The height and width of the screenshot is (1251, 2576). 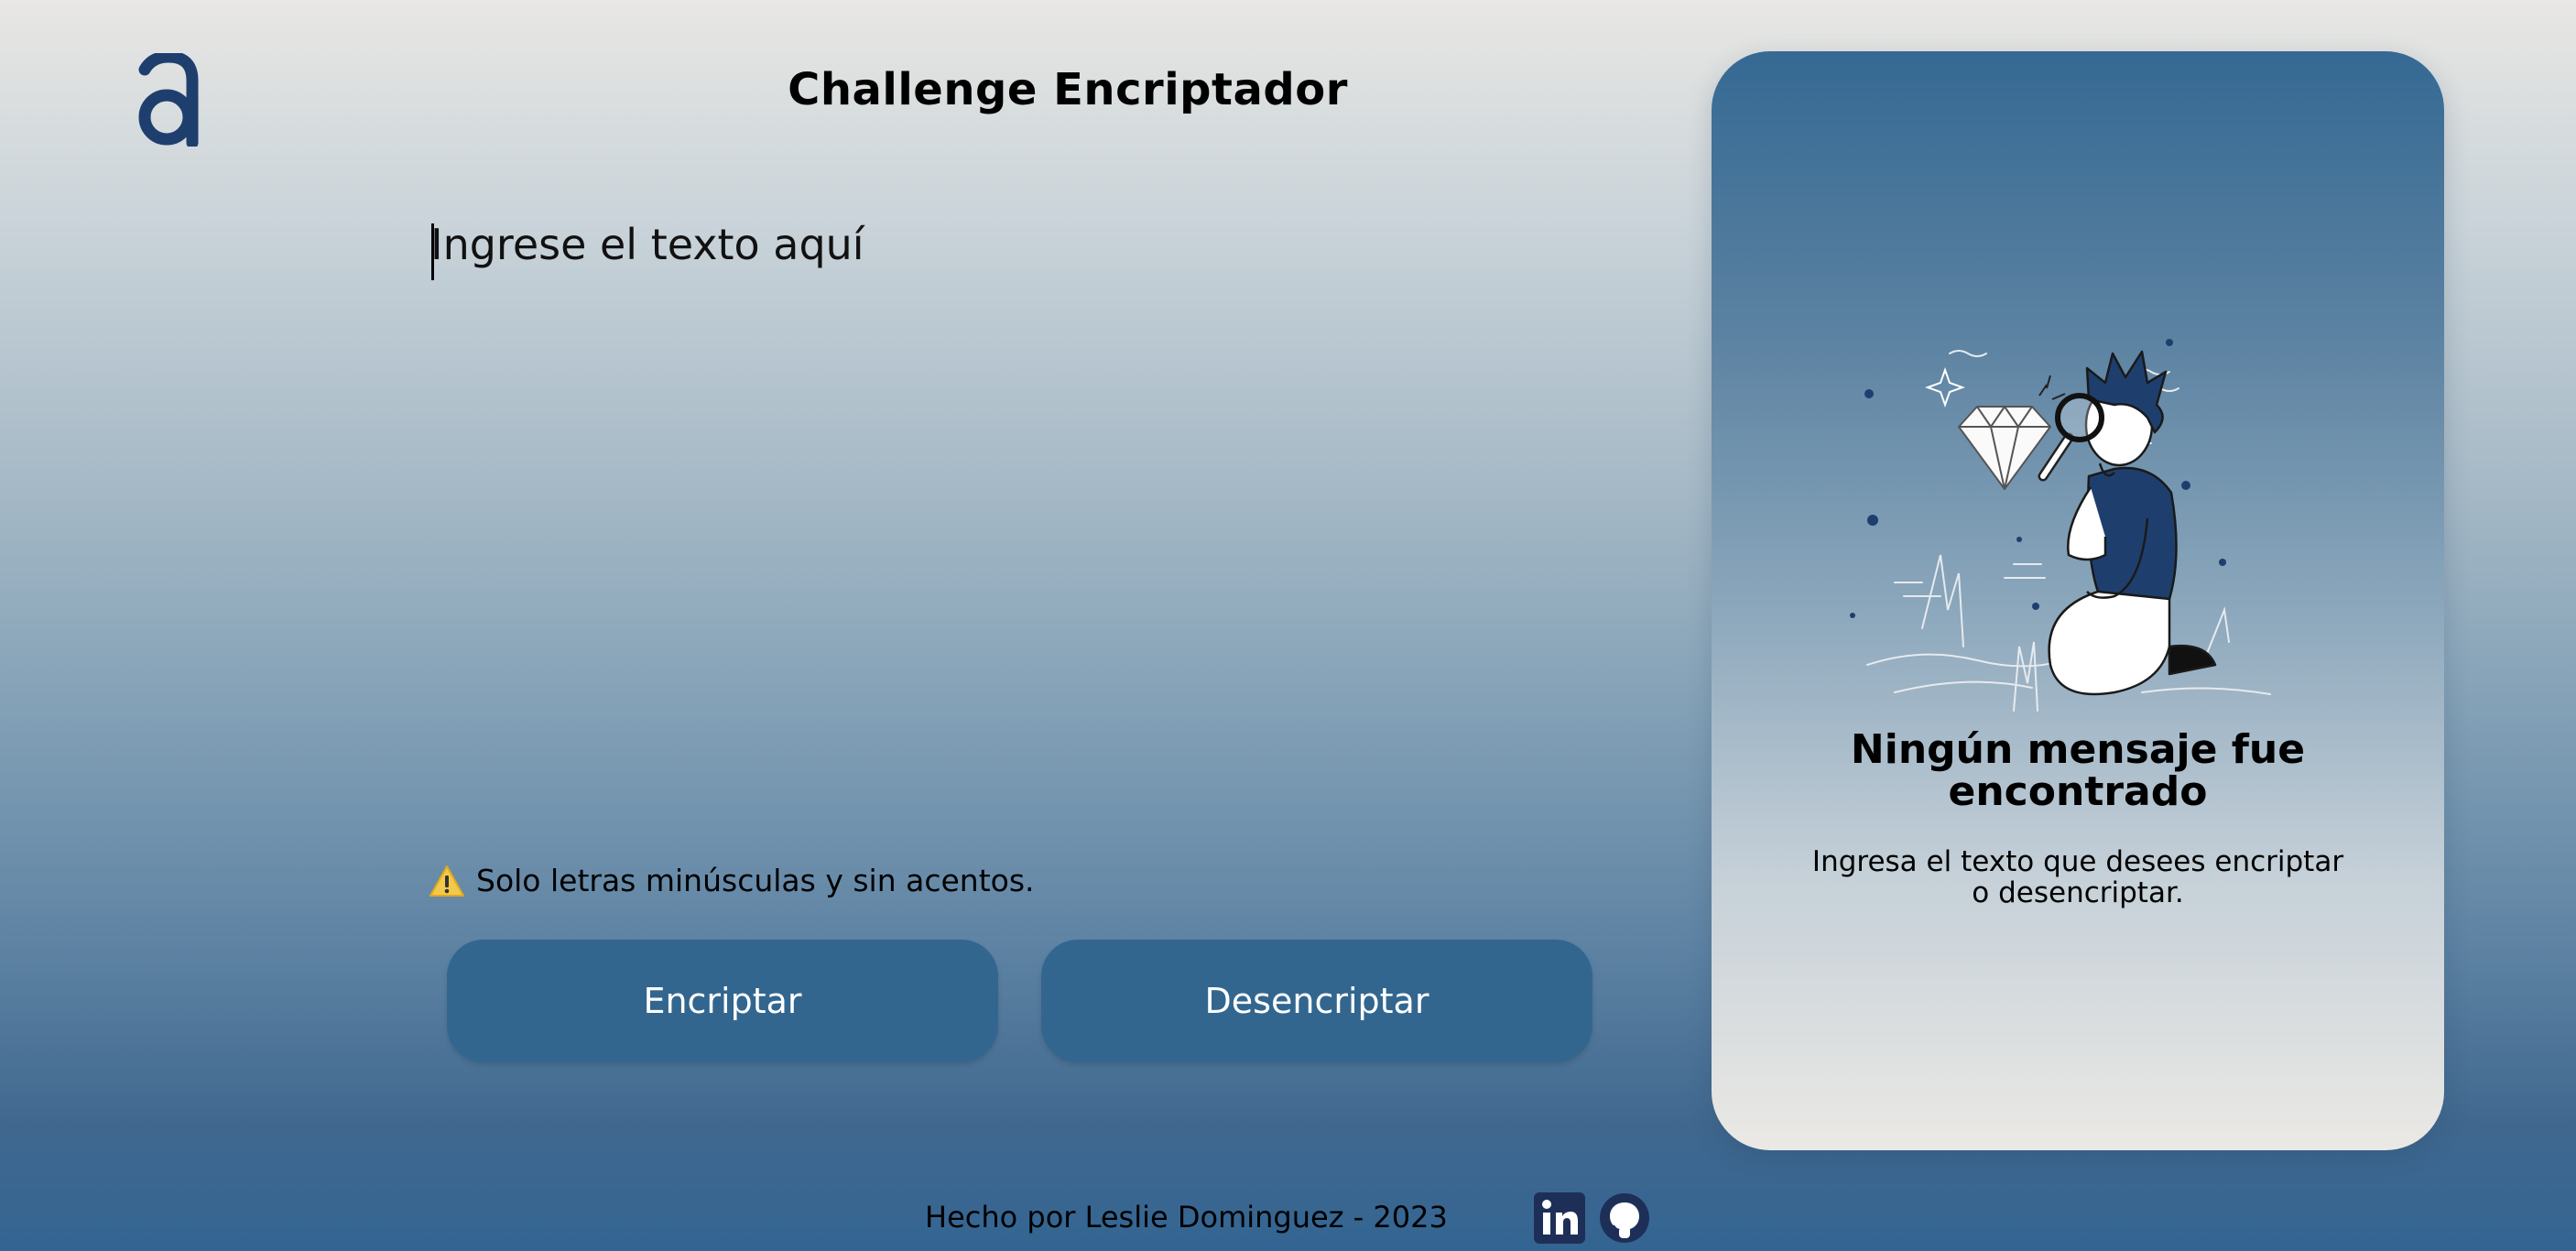 I want to click on warning-text: Solo letras minúsculas y sin acentos., so click(x=755, y=880).